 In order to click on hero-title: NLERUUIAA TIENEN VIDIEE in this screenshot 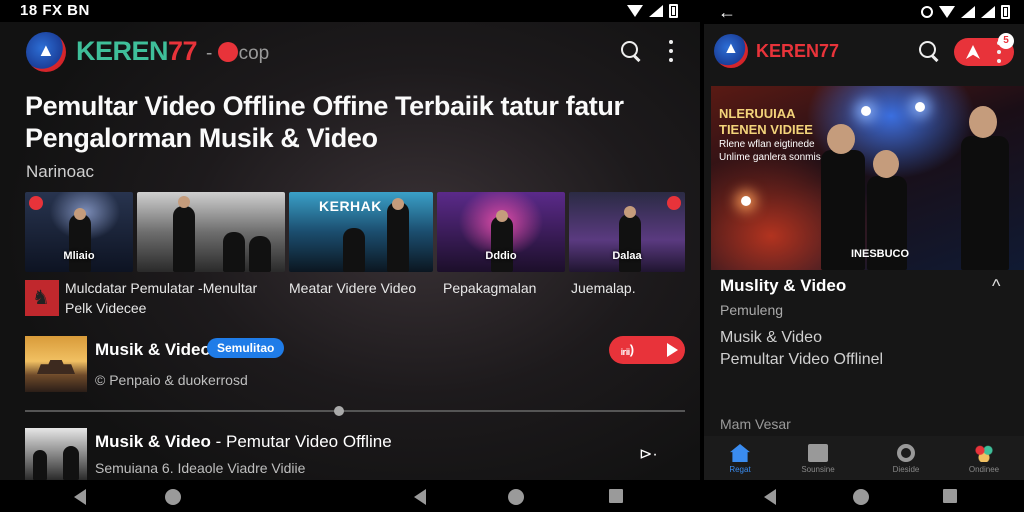, I will do `click(766, 121)`.